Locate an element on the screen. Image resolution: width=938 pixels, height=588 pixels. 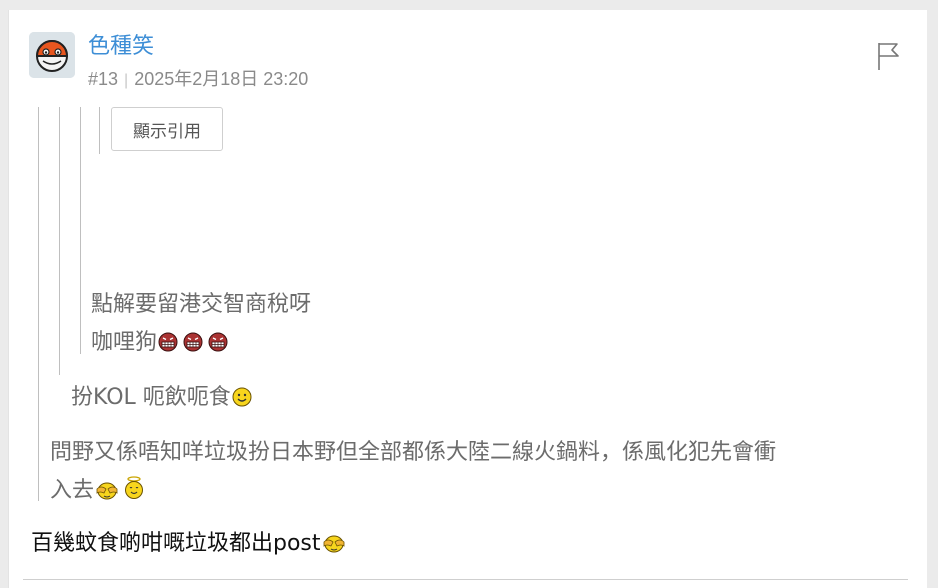
flag-icon is located at coordinates (889, 56).